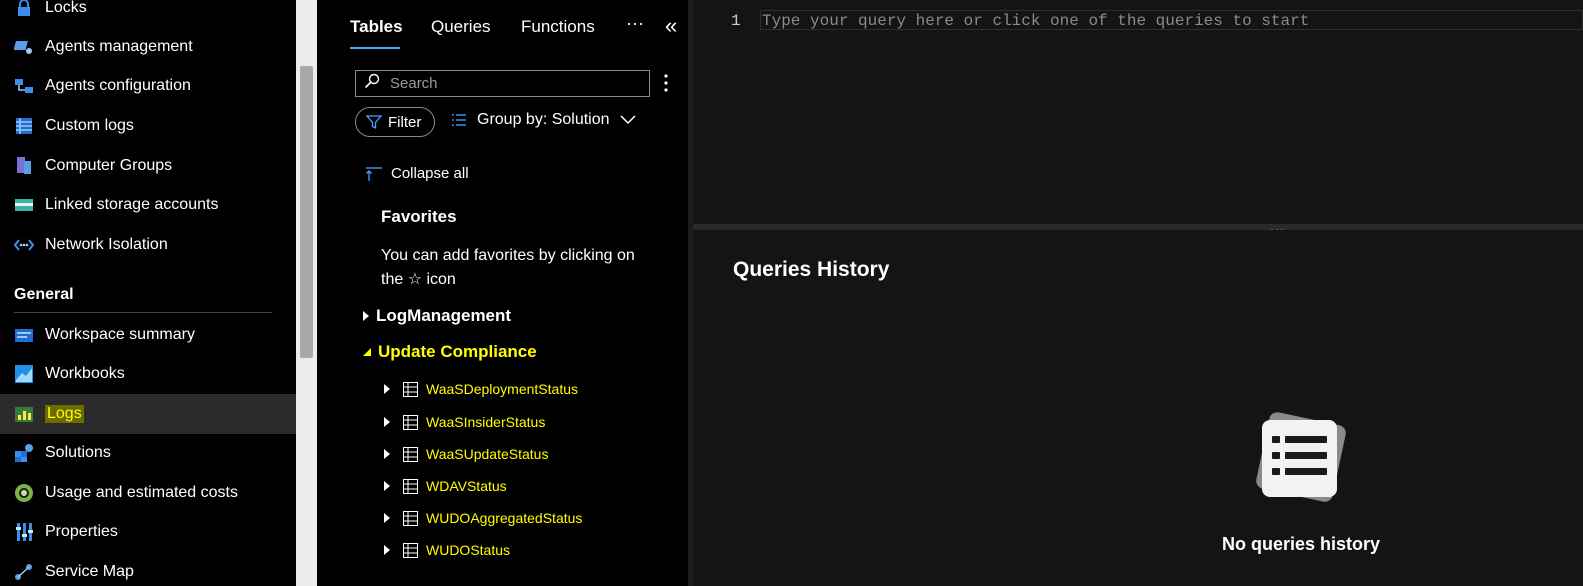 The image size is (1583, 586). Describe the element at coordinates (466, 486) in the screenshot. I see `table-name: WDAVStatus` at that location.